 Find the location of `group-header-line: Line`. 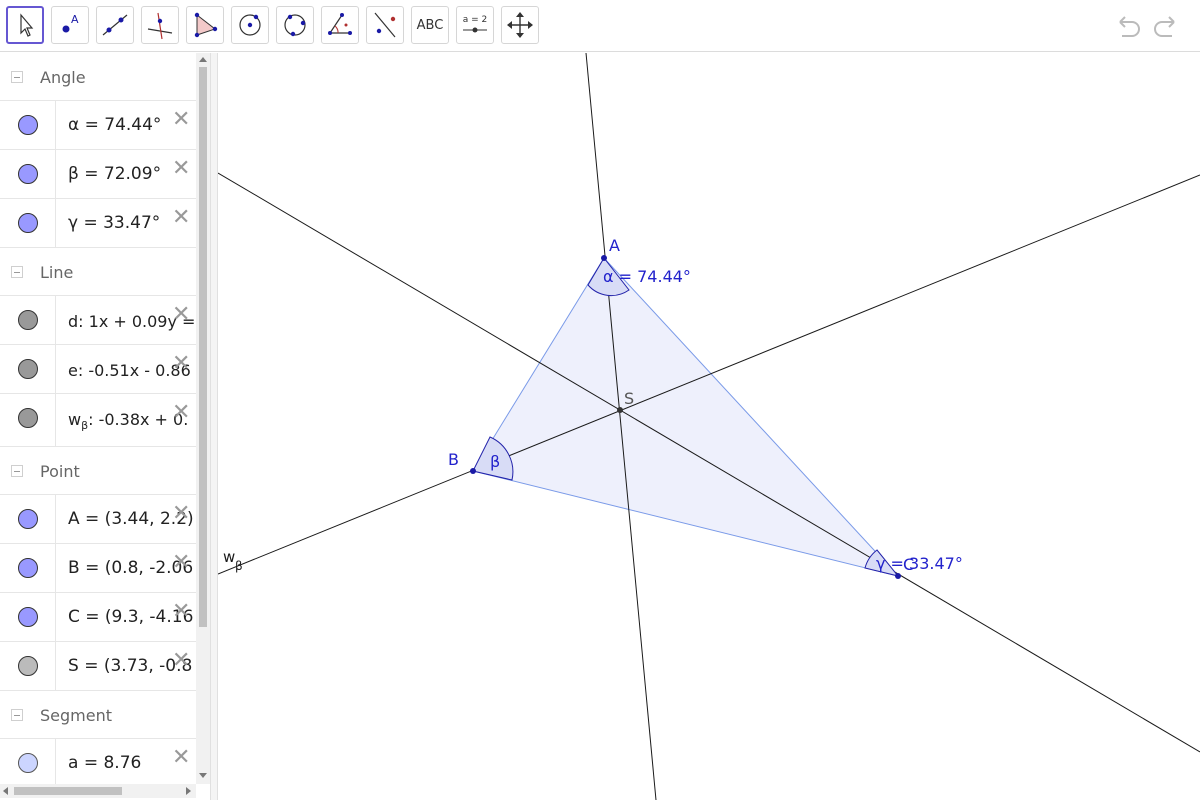

group-header-line: Line is located at coordinates (98, 272).